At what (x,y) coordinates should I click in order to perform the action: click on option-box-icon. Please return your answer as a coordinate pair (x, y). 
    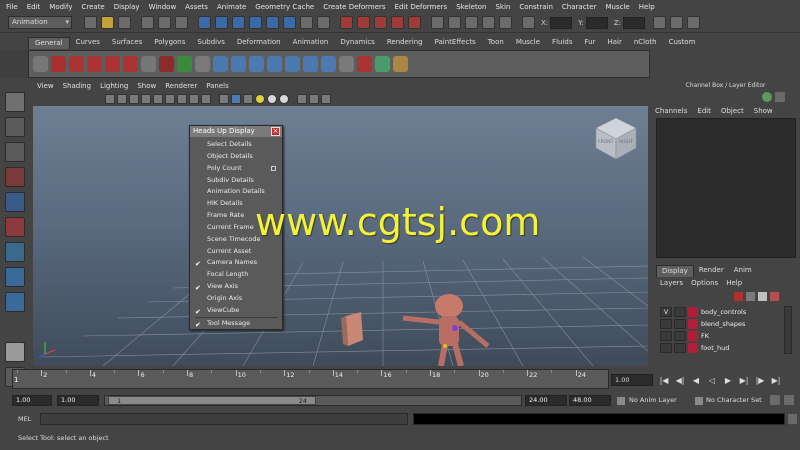
    Looking at the image, I should click on (273, 168).